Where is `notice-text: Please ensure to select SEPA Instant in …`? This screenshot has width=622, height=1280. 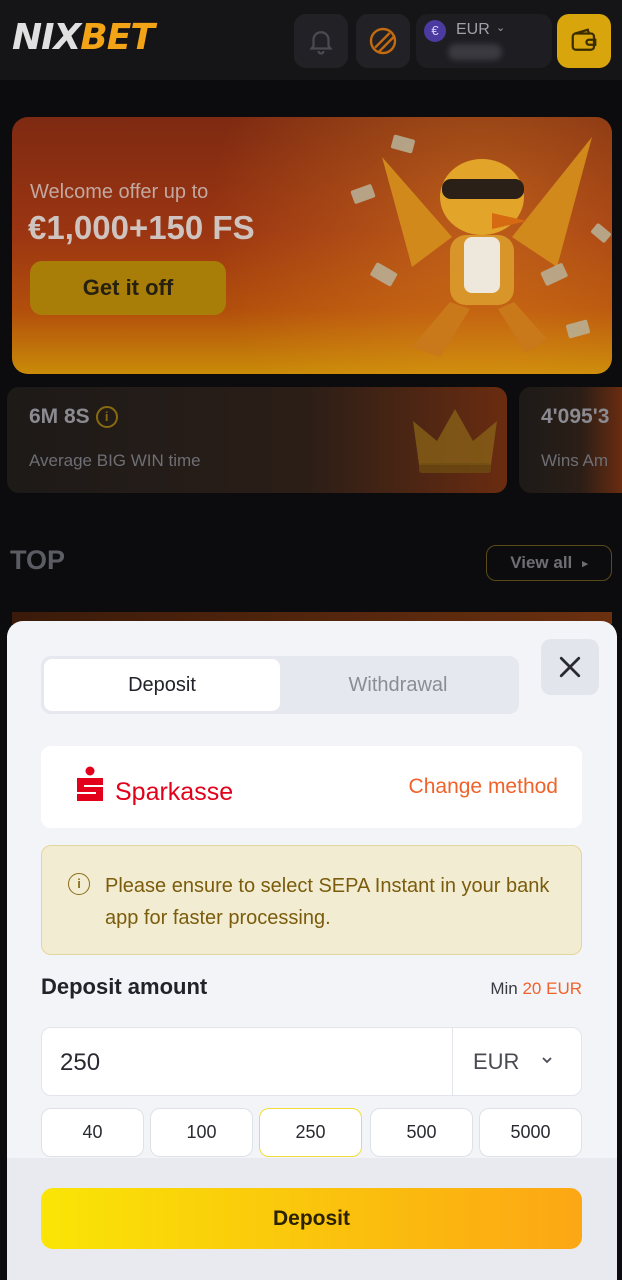 notice-text: Please ensure to select SEPA Instant in … is located at coordinates (327, 902).